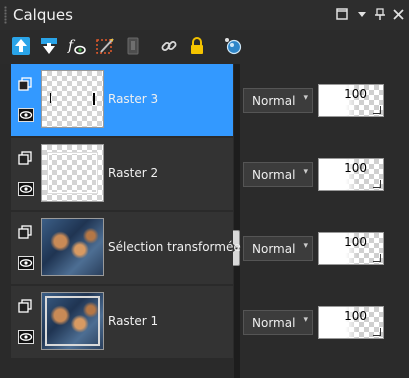 Image resolution: width=409 pixels, height=378 pixels. What do you see at coordinates (398, 14) in the screenshot?
I see `close-icon` at bounding box center [398, 14].